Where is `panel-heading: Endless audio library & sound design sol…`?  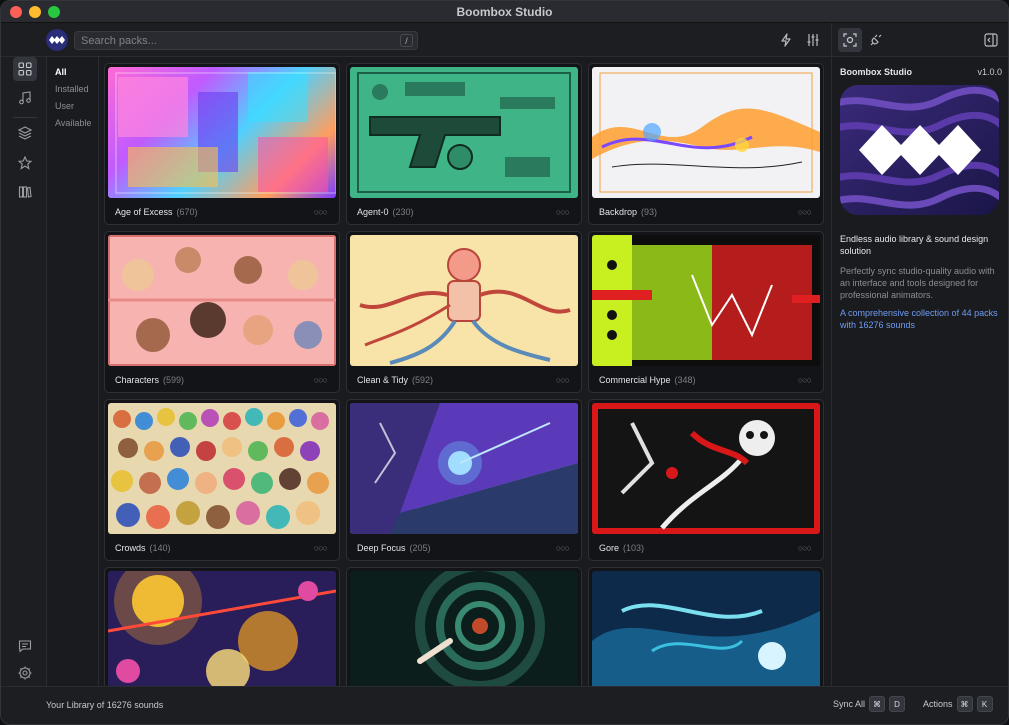
panel-heading: Endless audio library & sound design sol… is located at coordinates (914, 245).